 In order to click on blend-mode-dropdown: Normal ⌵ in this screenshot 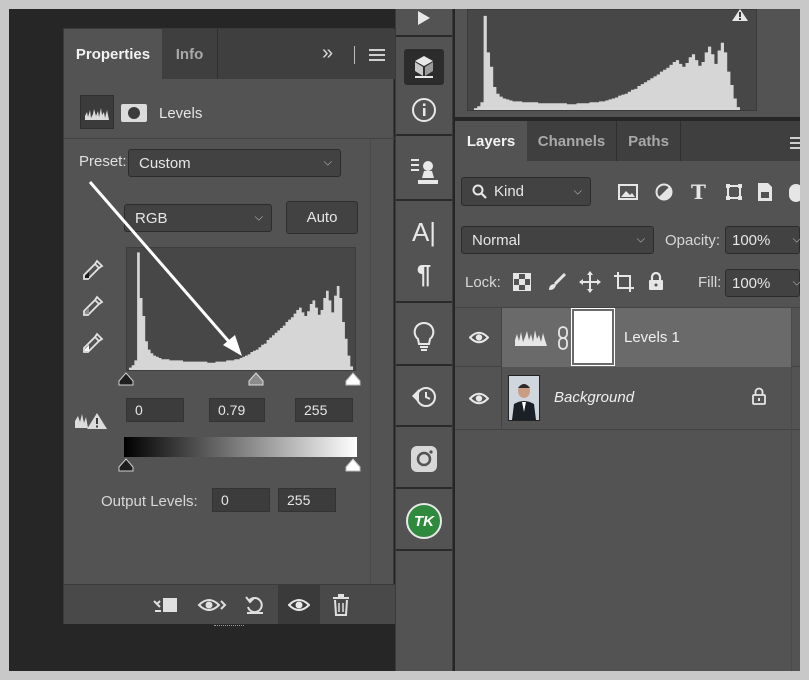, I will do `click(557, 240)`.